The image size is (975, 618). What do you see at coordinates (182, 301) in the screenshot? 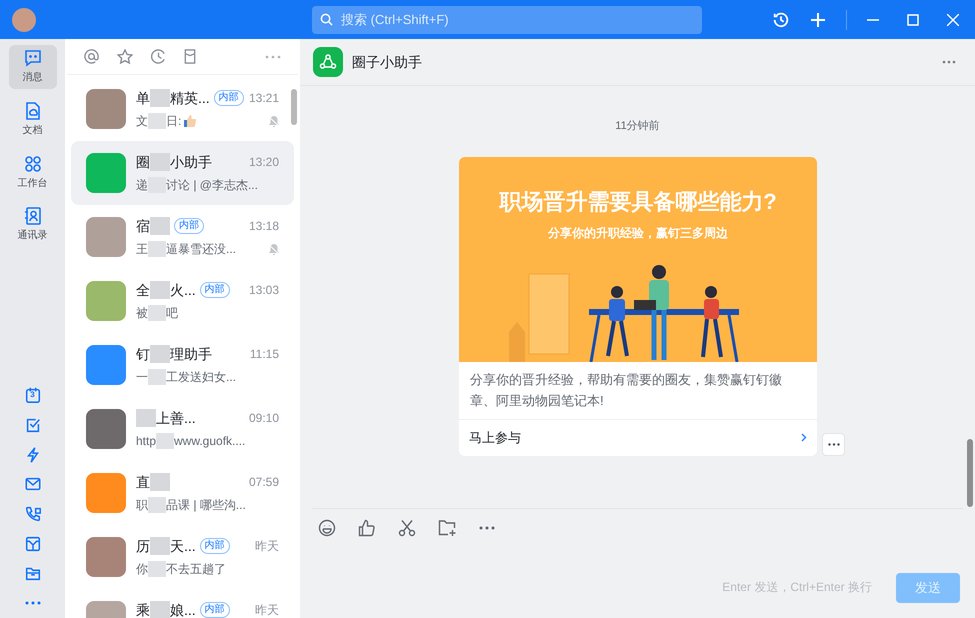
I see `chat-item: 全 火... 内部 13:03 被 吧` at bounding box center [182, 301].